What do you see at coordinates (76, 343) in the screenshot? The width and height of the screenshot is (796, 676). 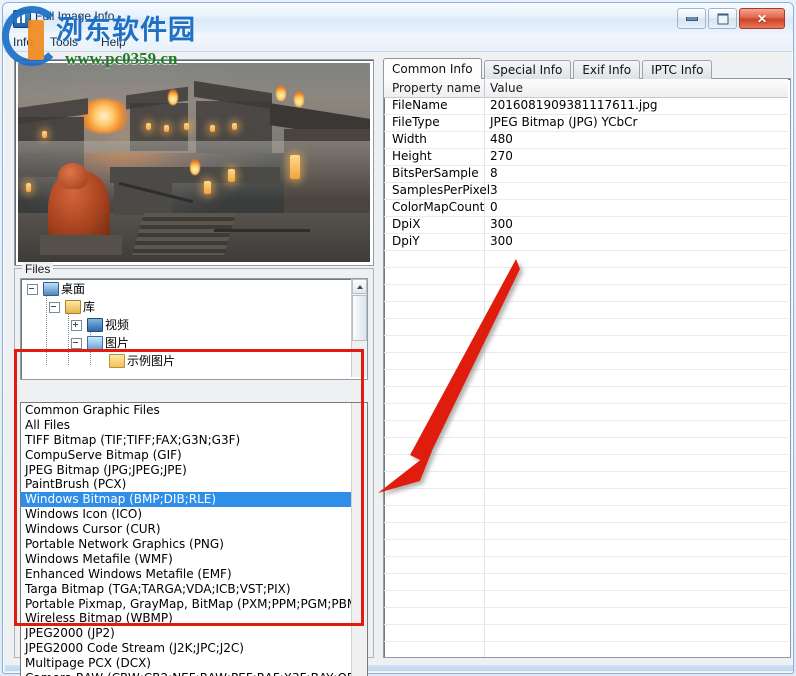 I see `tree-expander-pictures` at bounding box center [76, 343].